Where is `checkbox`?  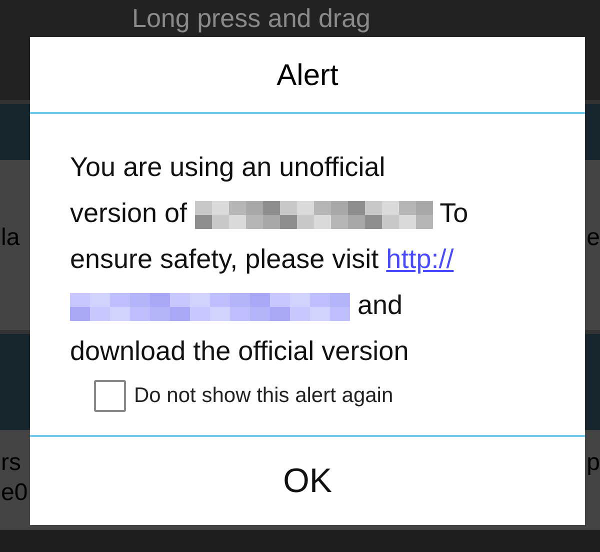 checkbox is located at coordinates (110, 396).